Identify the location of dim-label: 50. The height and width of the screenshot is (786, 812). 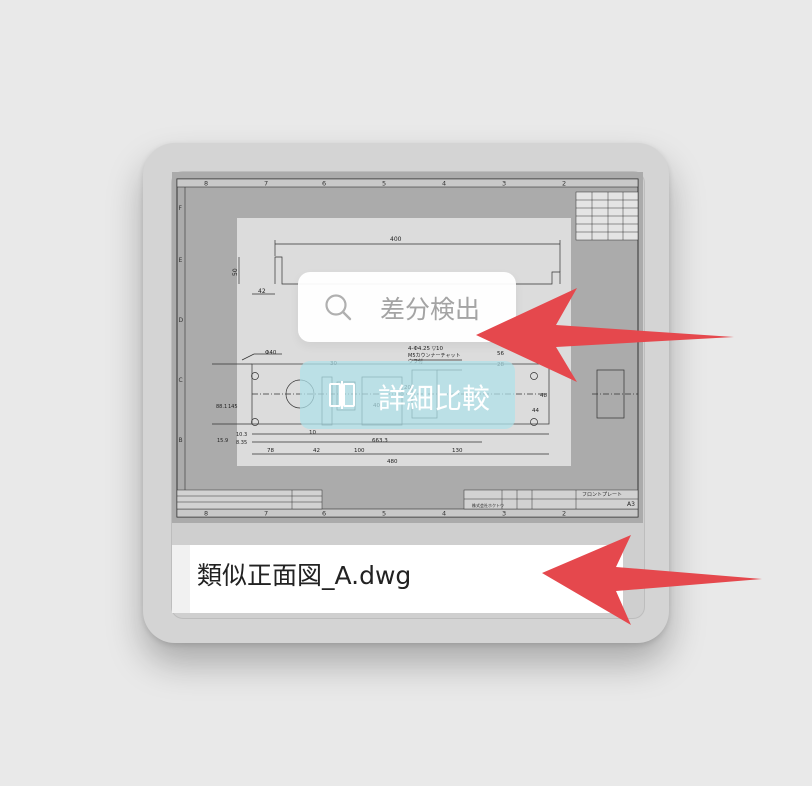
(235, 272).